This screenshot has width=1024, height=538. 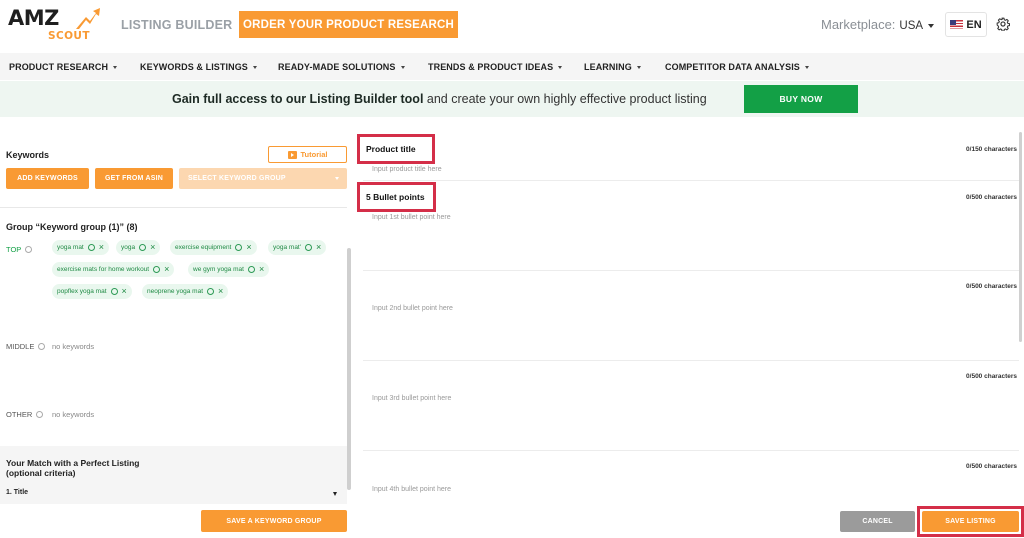 What do you see at coordinates (218, 269) in the screenshot?
I see `keyword-text: we gym yoga mat` at bounding box center [218, 269].